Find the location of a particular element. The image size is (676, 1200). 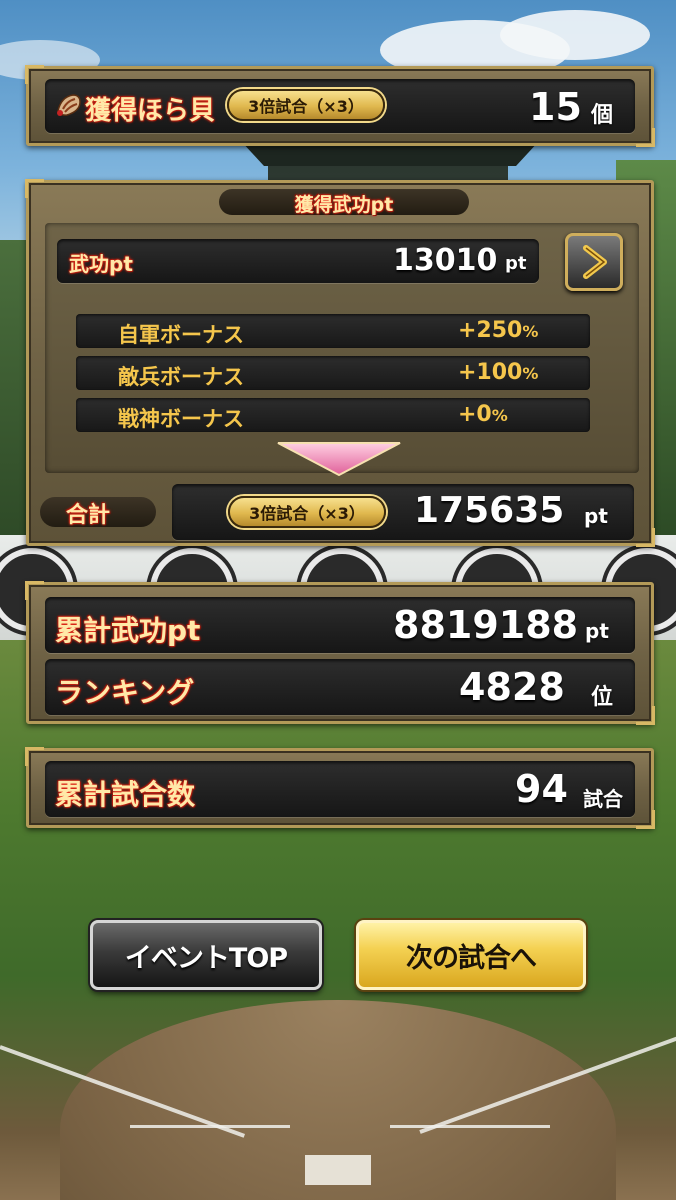

total-multiplier-badge: 3倍試合（×3） is located at coordinates (307, 512).